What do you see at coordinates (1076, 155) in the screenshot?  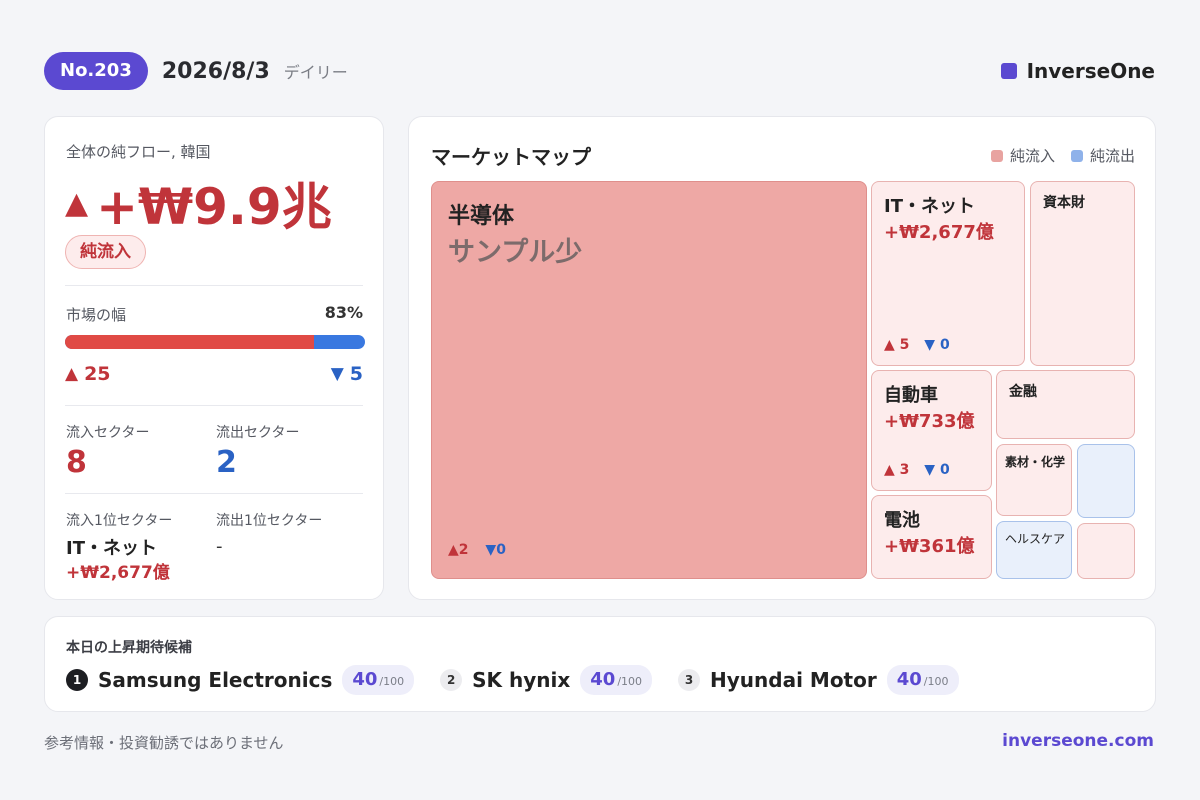 I see `legend-outflow-swatch` at bounding box center [1076, 155].